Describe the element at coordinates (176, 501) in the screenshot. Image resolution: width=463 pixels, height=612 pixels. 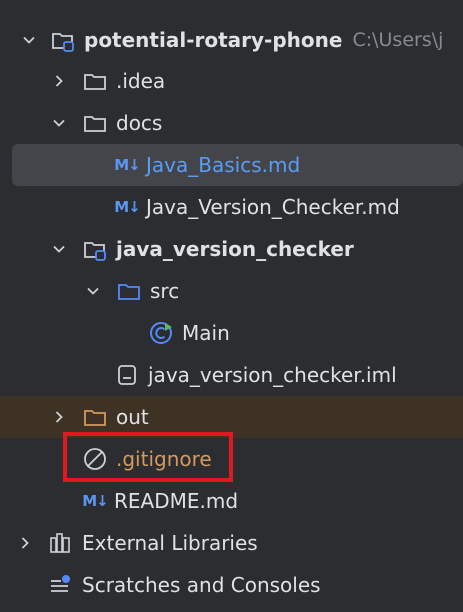
I see `item-label: README.md` at that location.